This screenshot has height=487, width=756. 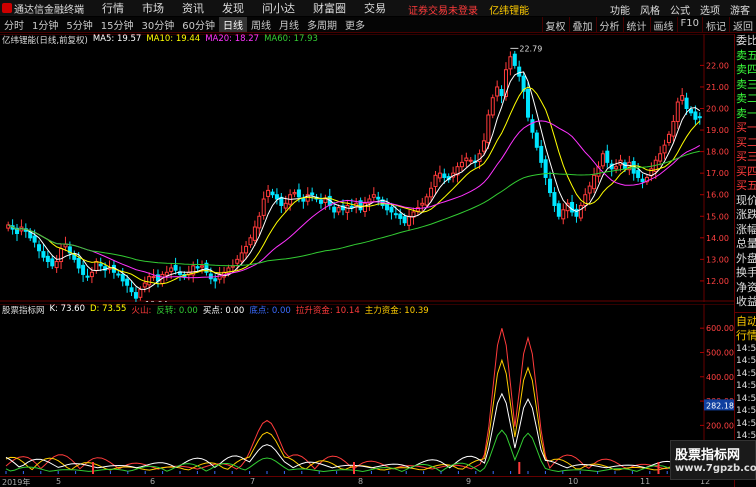 I want to click on month-label: 8, so click(x=361, y=481).